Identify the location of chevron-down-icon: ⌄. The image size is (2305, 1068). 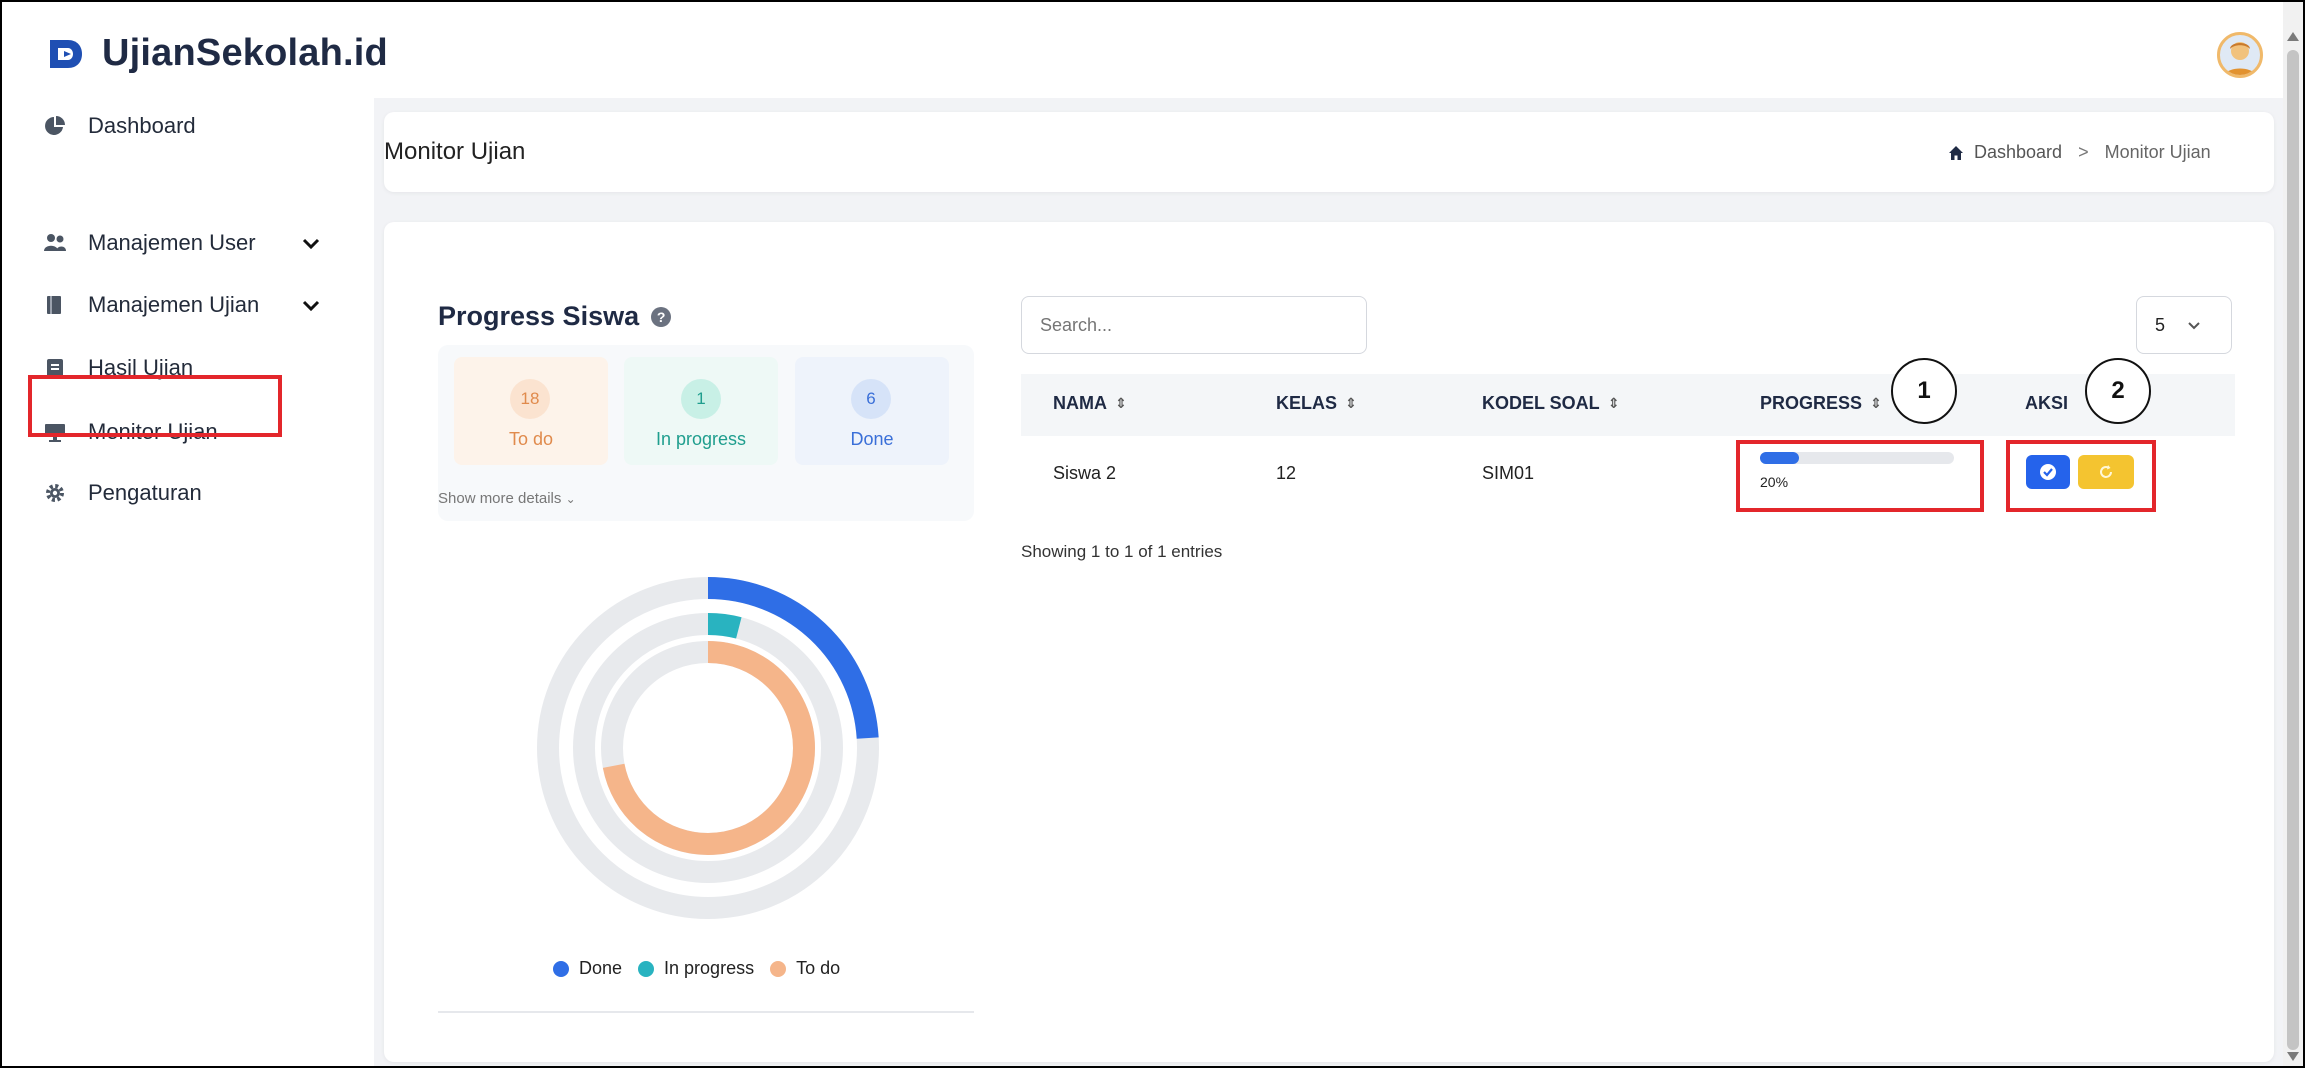
(570, 499).